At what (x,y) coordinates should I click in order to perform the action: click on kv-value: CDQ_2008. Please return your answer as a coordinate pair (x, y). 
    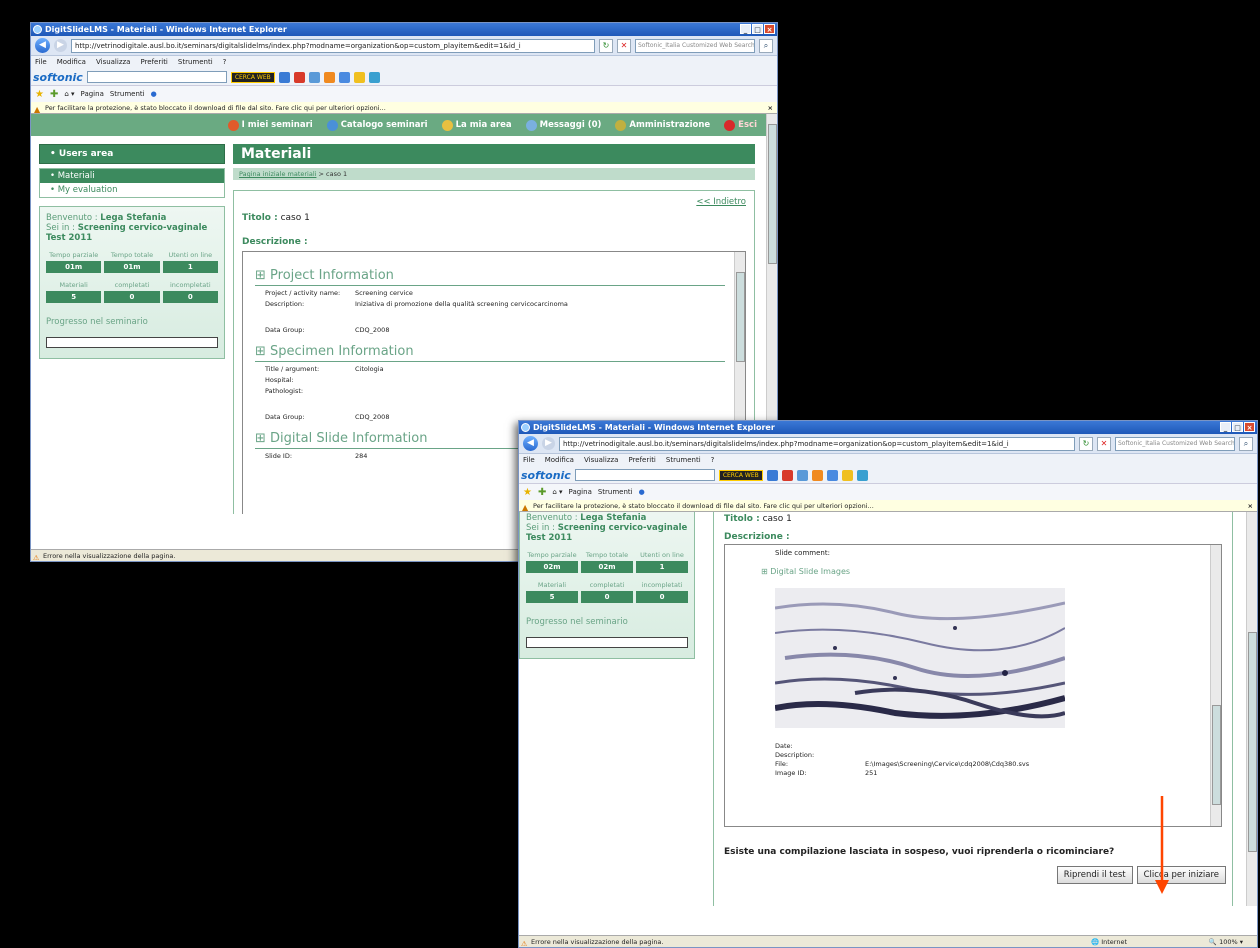
    Looking at the image, I should click on (372, 417).